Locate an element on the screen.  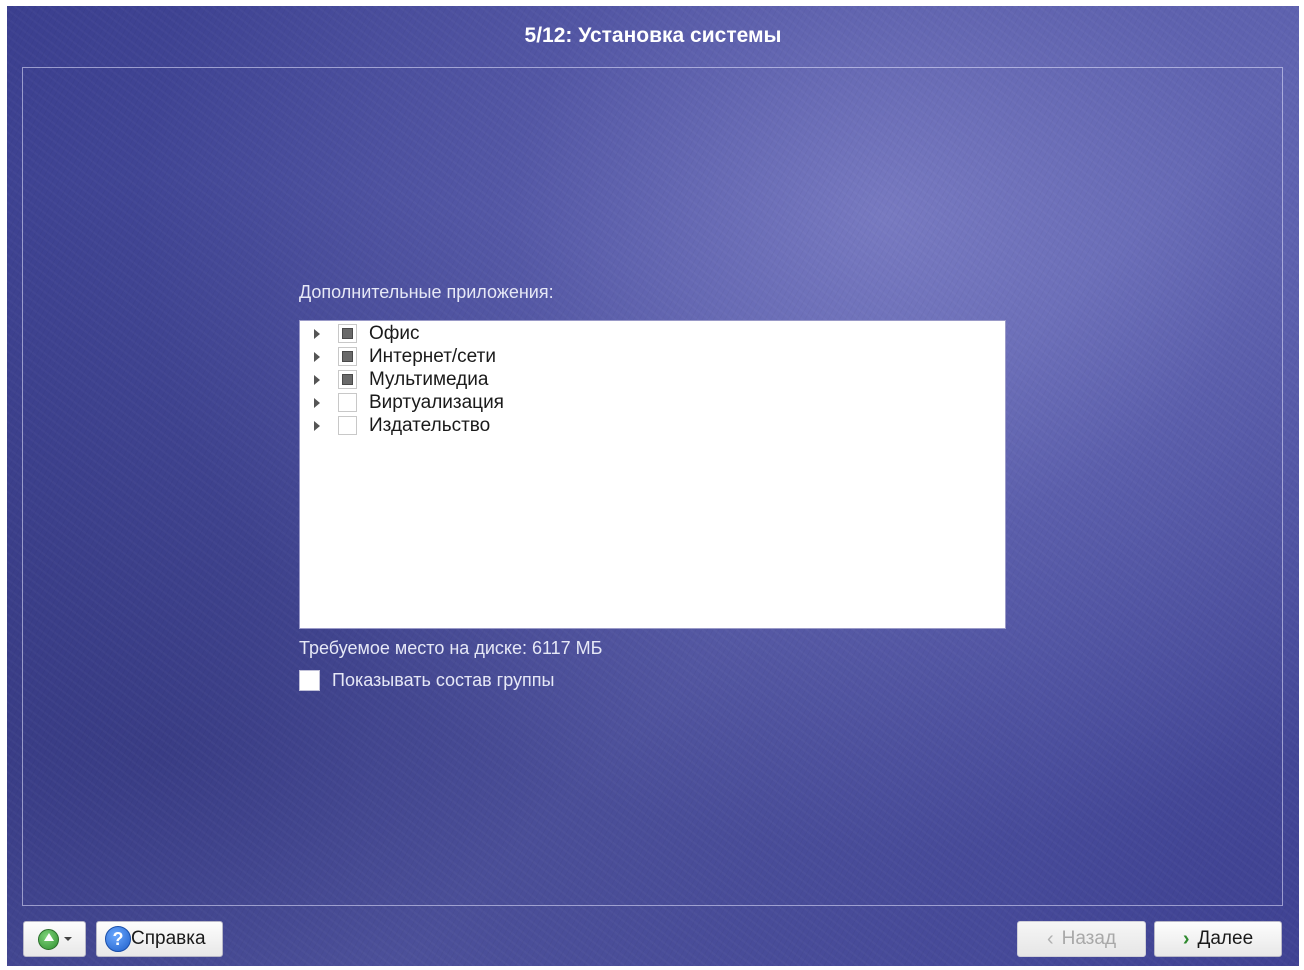
group-label: Издательство is located at coordinates (430, 425).